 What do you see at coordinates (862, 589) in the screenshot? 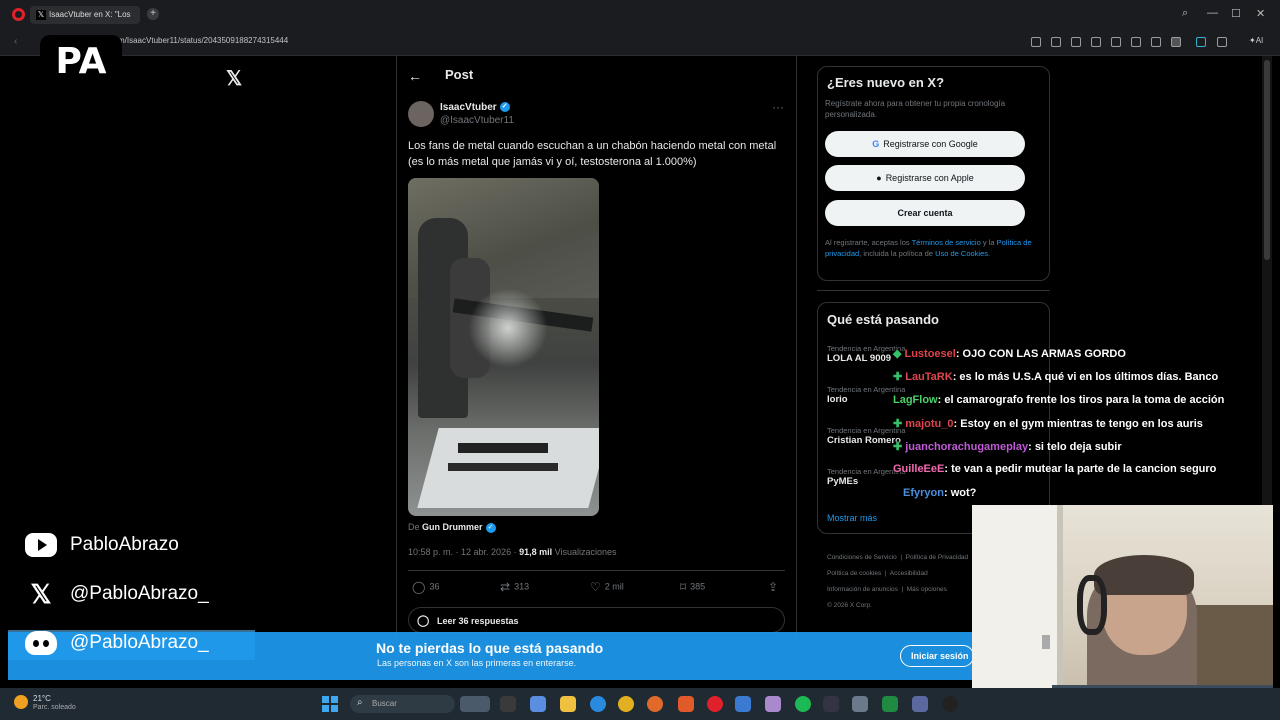
I see `footer-link: Información de anuncios` at bounding box center [862, 589].